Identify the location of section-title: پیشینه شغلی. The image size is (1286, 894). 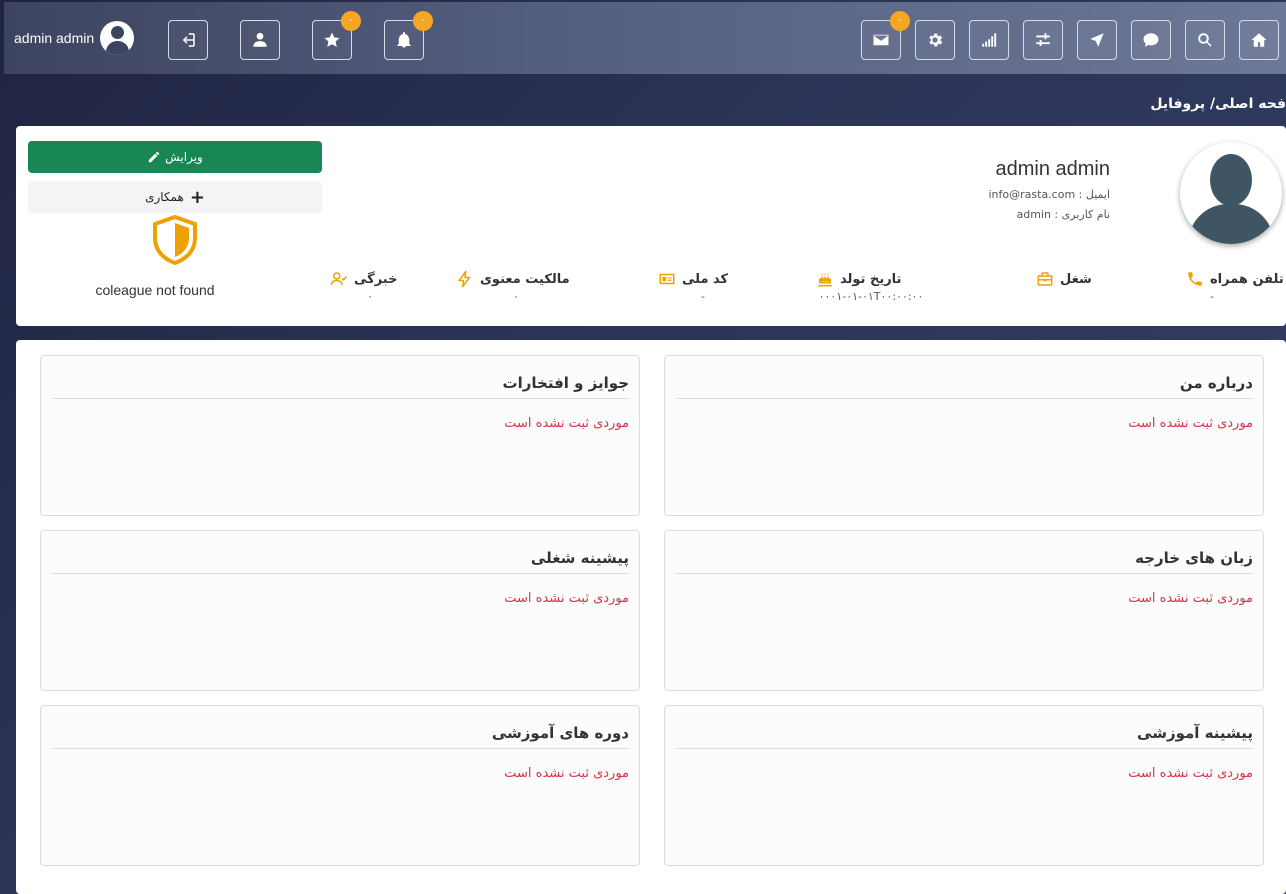
(579, 558).